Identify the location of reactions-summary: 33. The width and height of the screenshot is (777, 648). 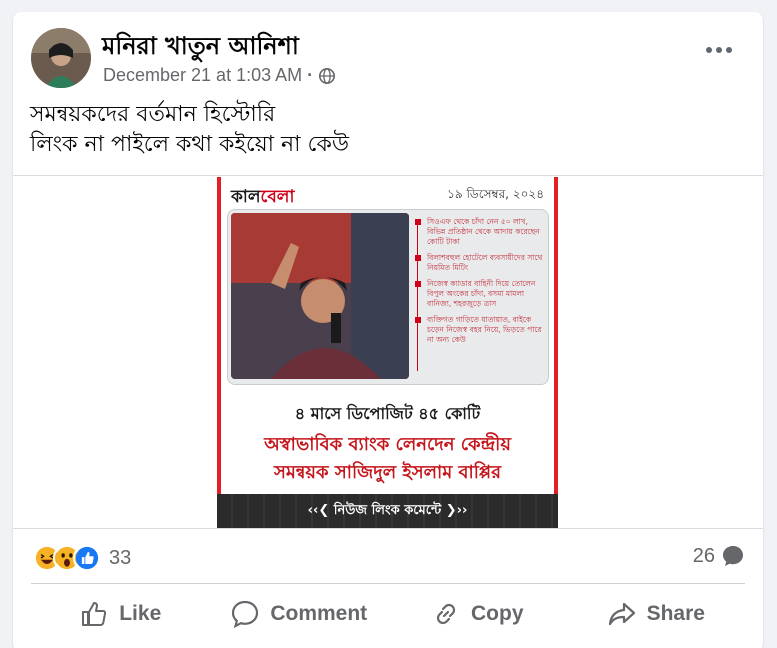
(82, 558).